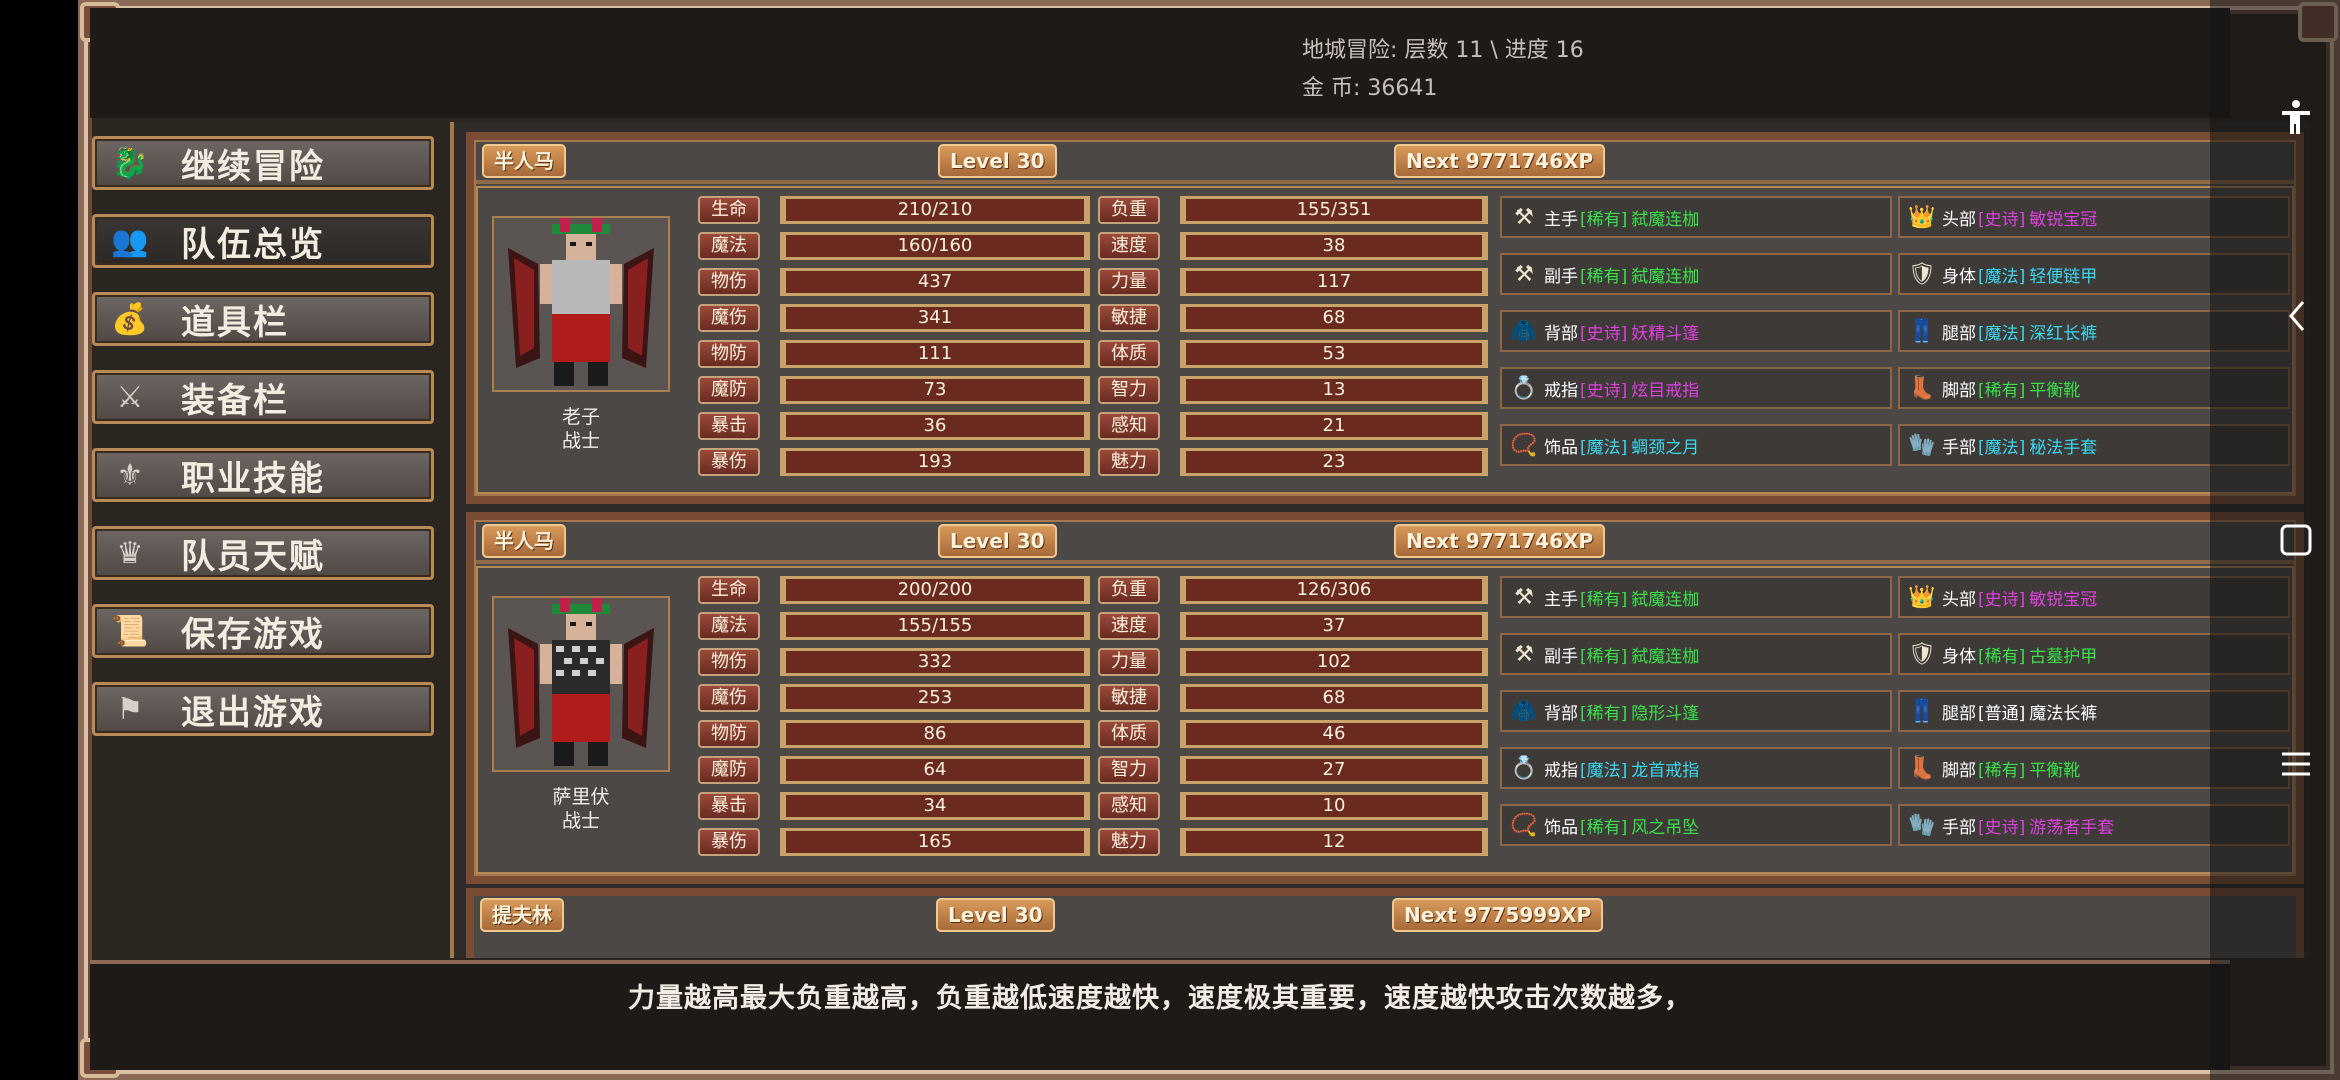  Describe the element at coordinates (253, 556) in the screenshot. I see `menu-label: 队员天赋` at that location.